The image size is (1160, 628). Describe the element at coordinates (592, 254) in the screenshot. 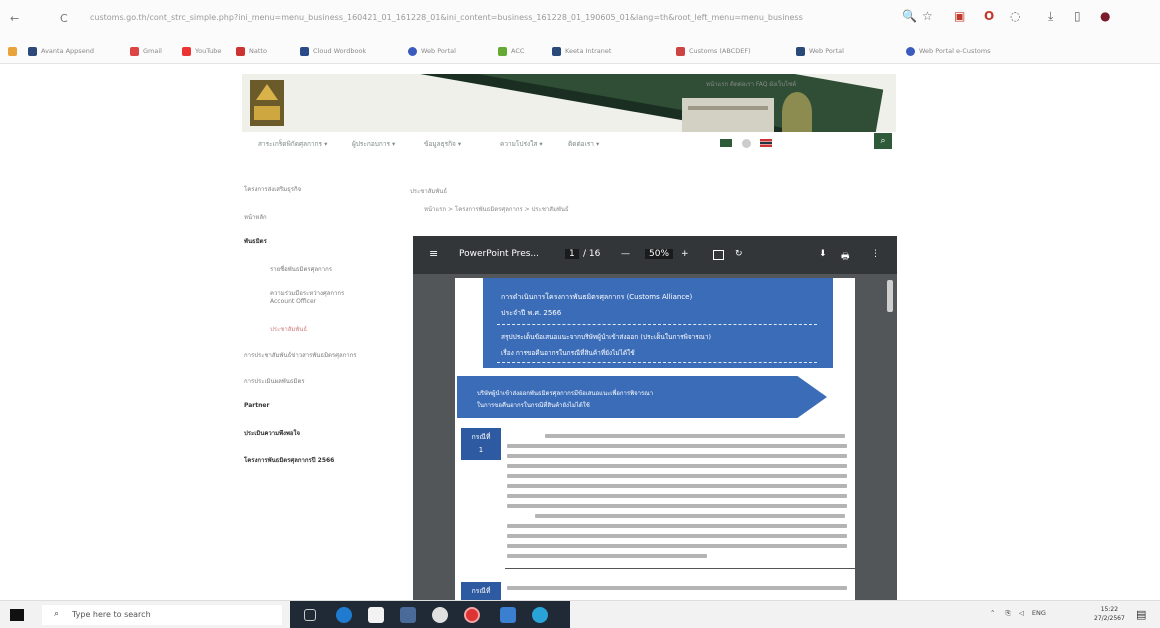

I see `page-total: / 16` at that location.